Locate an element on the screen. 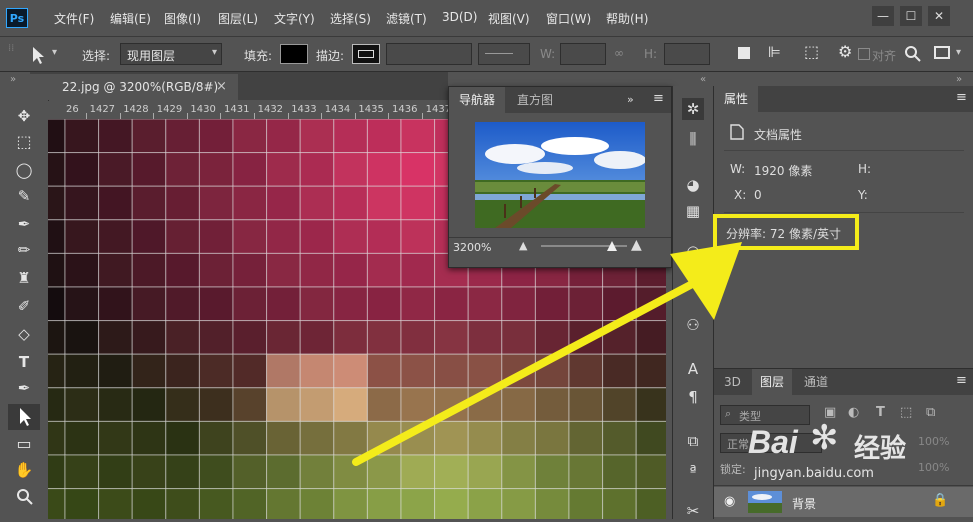  eraser-icon: ◇ is located at coordinates (24, 334).